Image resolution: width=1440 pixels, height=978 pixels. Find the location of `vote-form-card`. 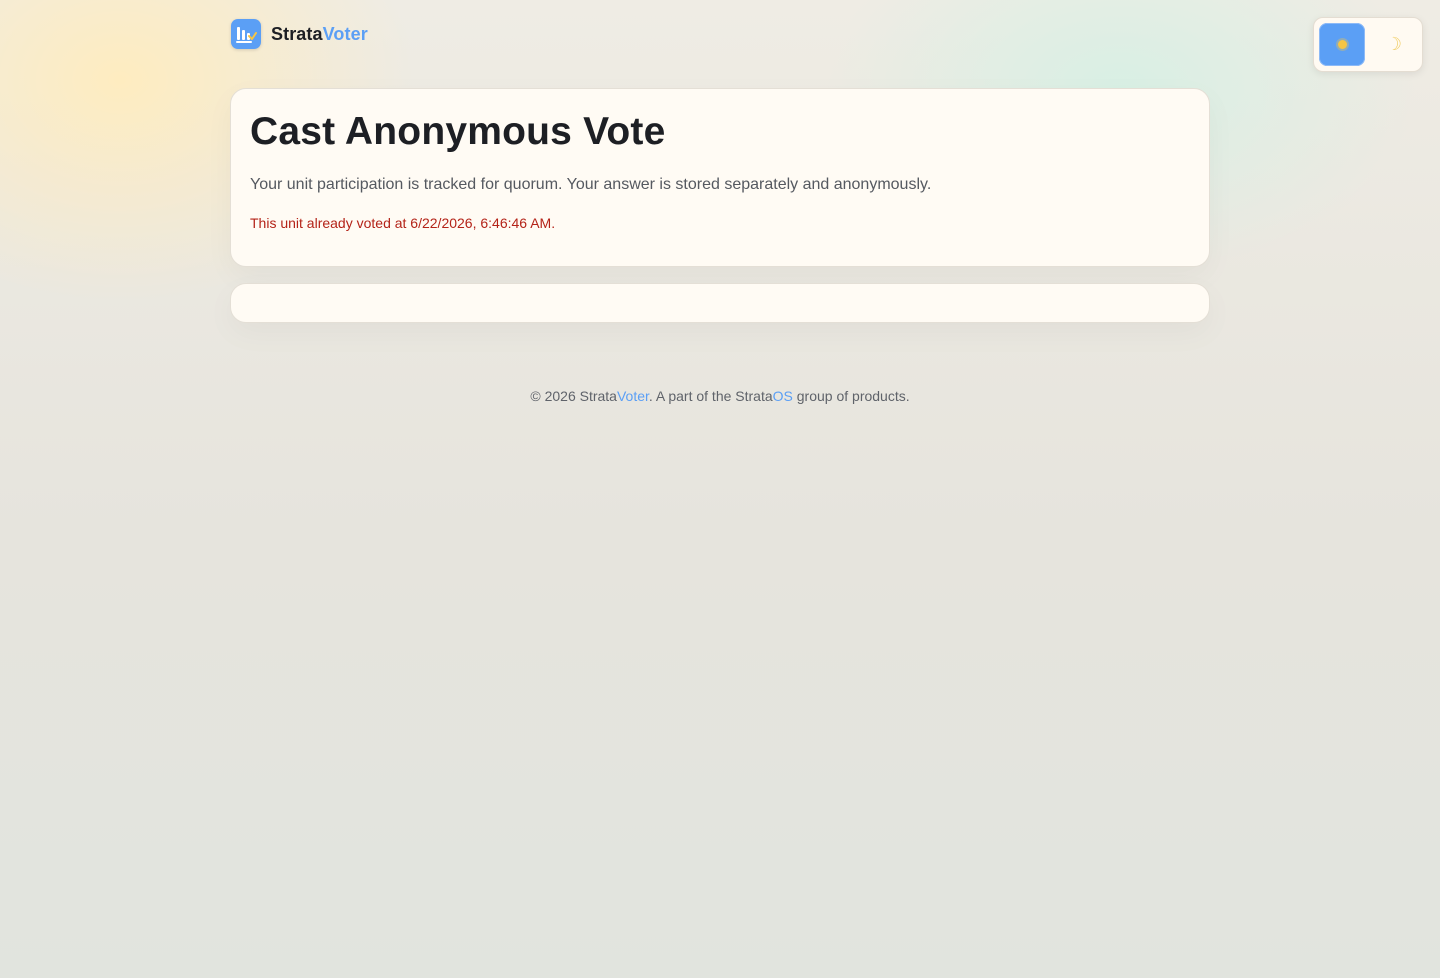

vote-form-card is located at coordinates (720, 303).